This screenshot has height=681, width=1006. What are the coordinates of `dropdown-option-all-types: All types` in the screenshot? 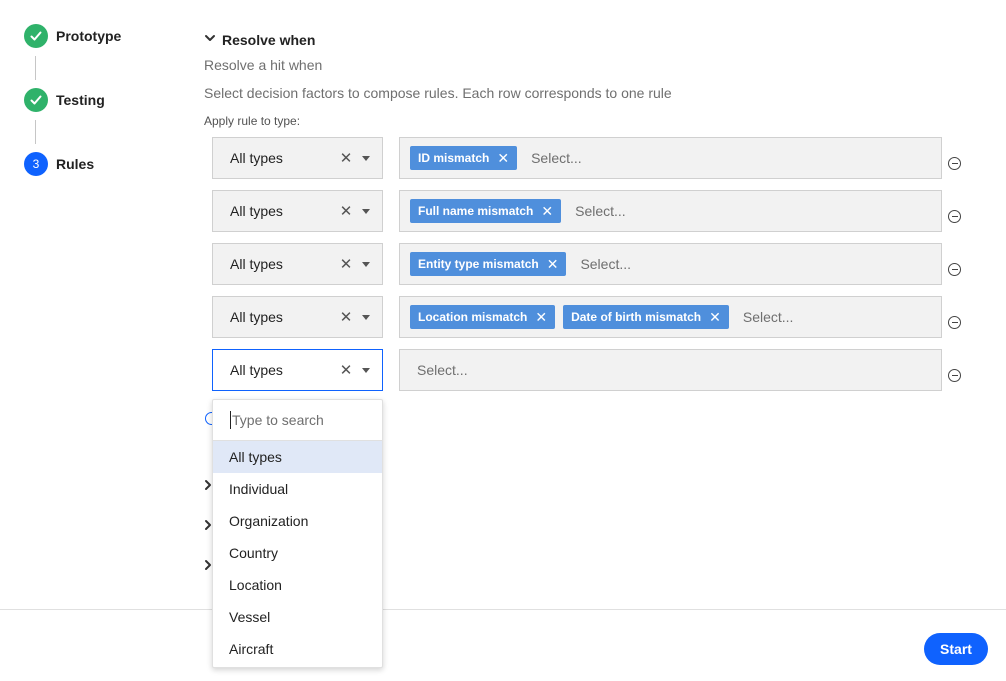 It's located at (297, 457).